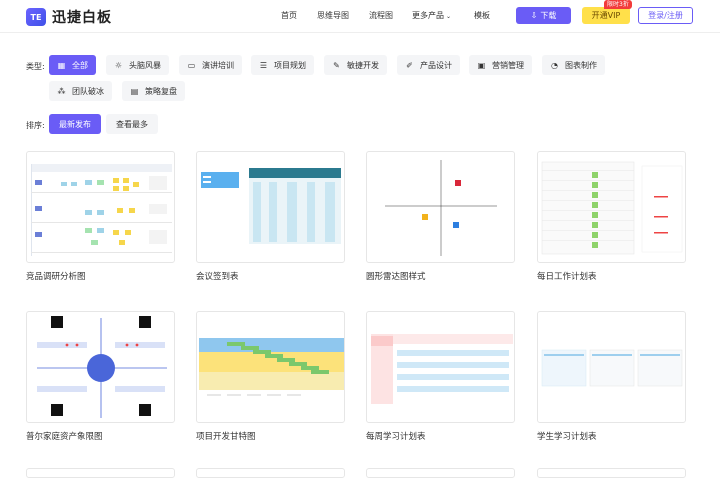 The width and height of the screenshot is (720, 478). What do you see at coordinates (396, 276) in the screenshot?
I see `template-title: 圆形雷达图样式` at bounding box center [396, 276].